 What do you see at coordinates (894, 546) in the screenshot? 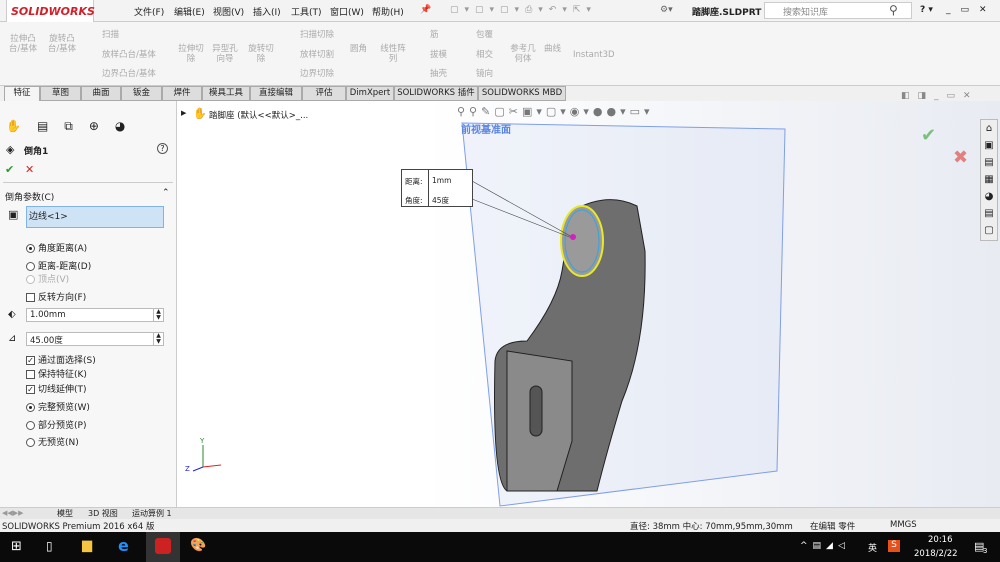
I see `sogou-icon: S` at bounding box center [894, 546].